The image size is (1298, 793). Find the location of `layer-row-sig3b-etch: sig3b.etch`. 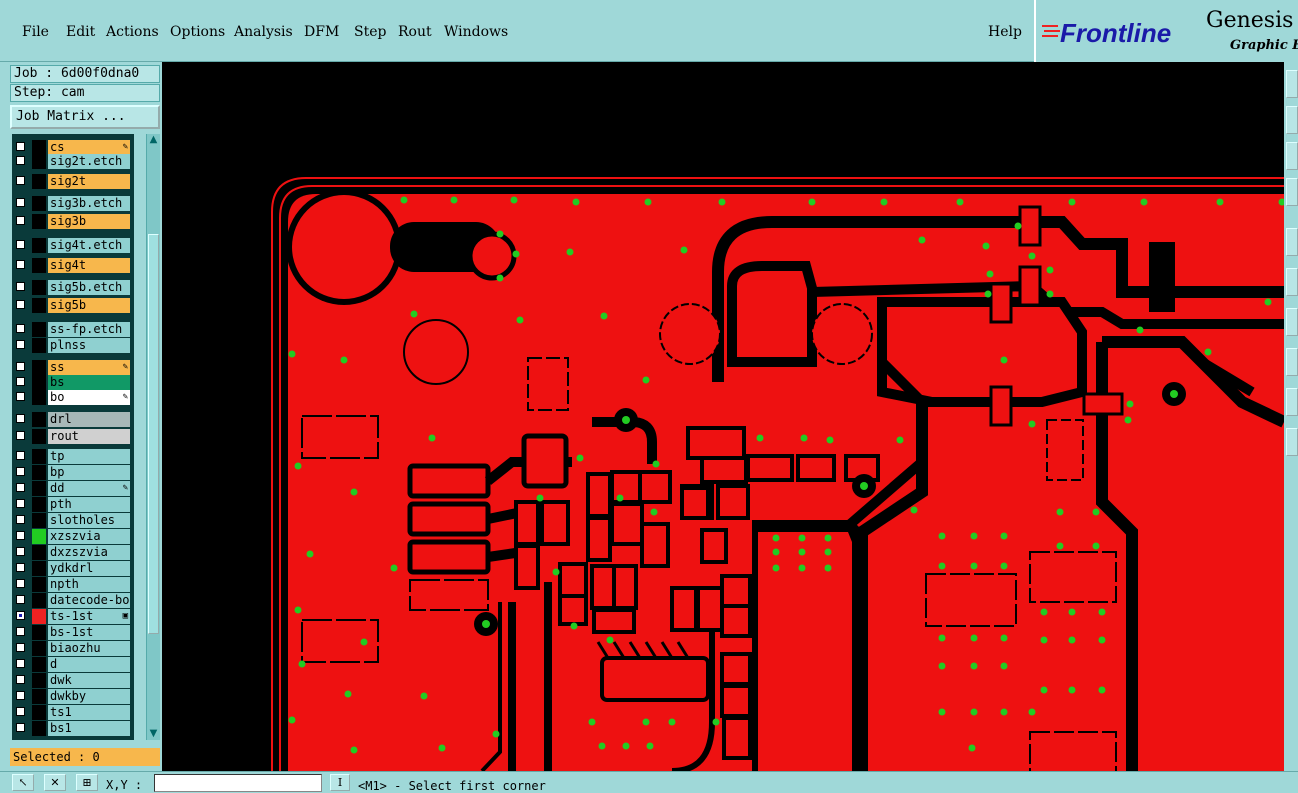

layer-row-sig3b-etch: sig3b.etch is located at coordinates (73, 203).